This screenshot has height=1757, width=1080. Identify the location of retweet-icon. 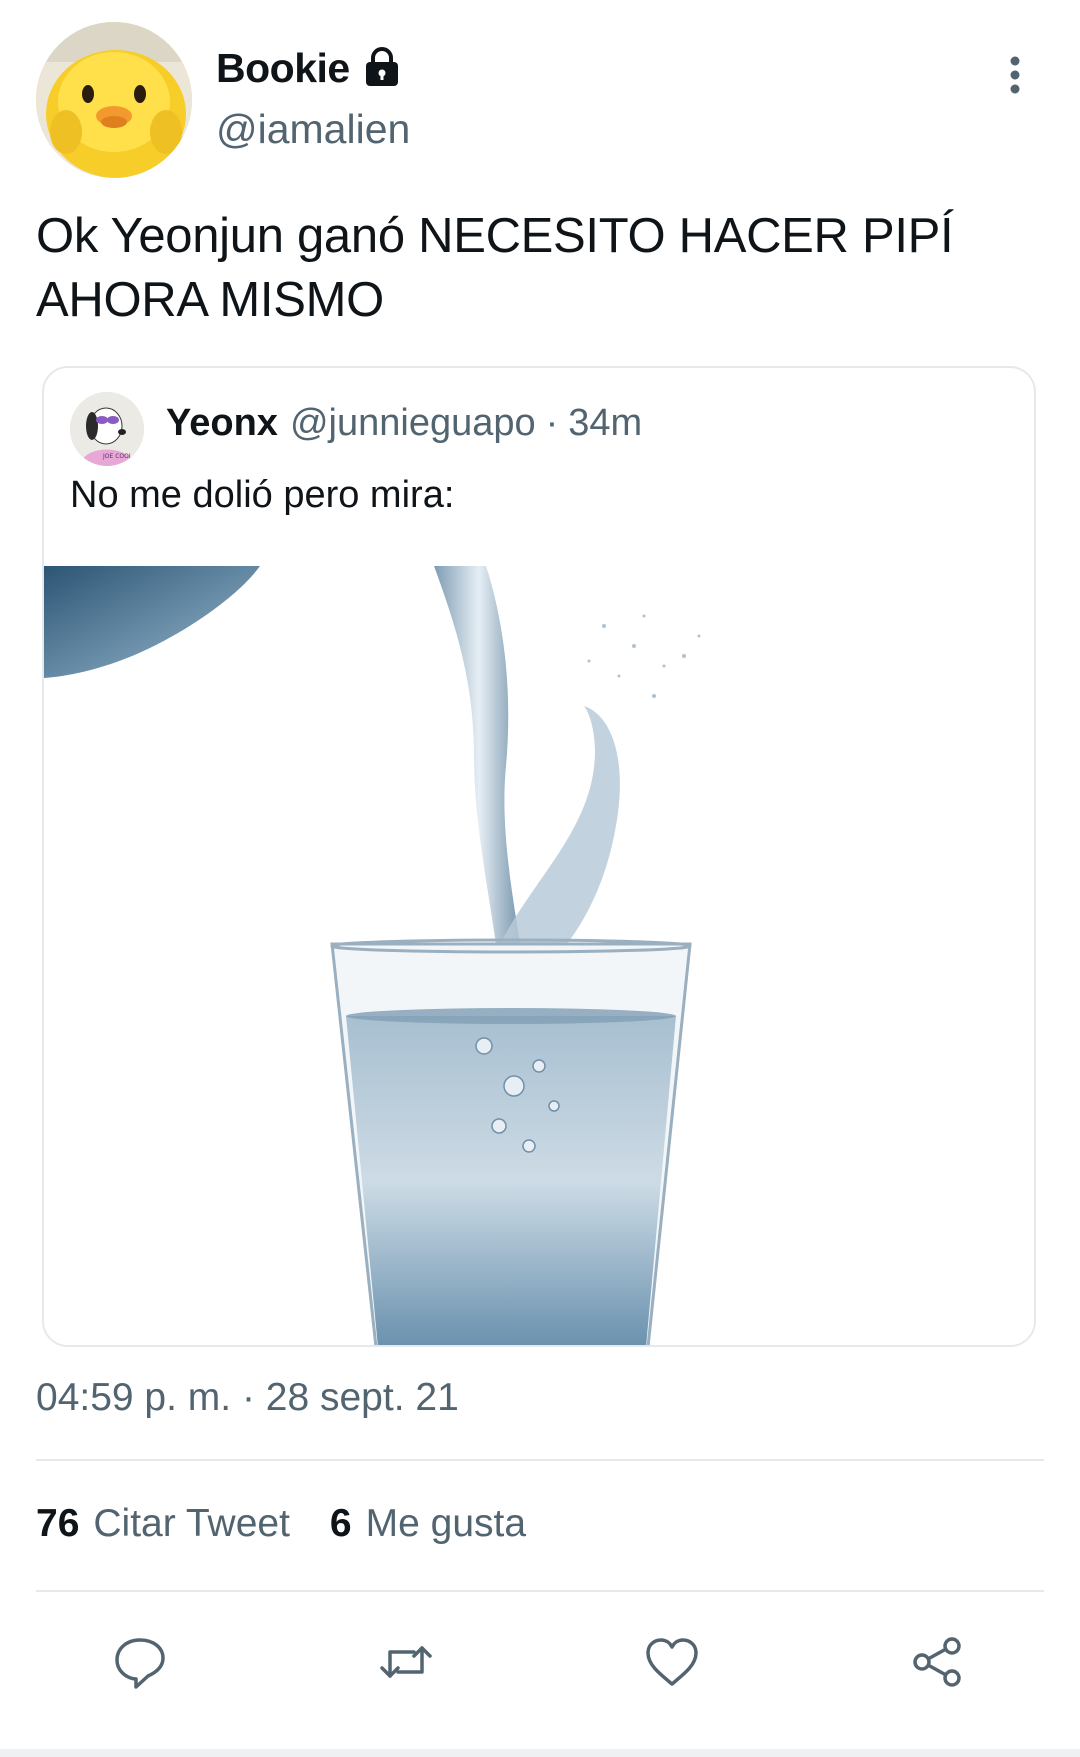
(406, 1662).